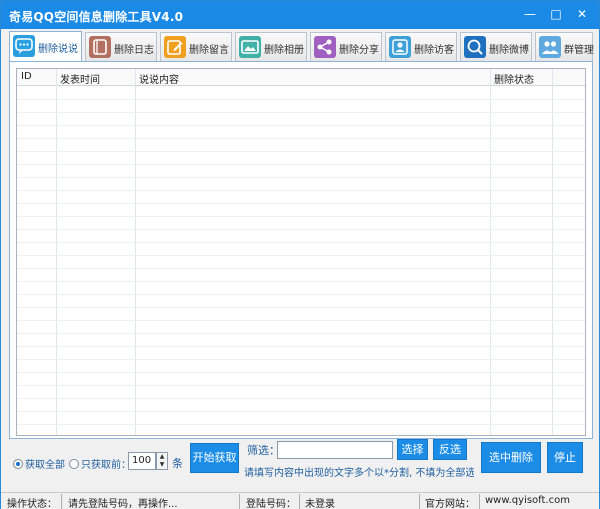 The height and width of the screenshot is (509, 600). I want to click on tab-label: 删除访客, so click(434, 50).